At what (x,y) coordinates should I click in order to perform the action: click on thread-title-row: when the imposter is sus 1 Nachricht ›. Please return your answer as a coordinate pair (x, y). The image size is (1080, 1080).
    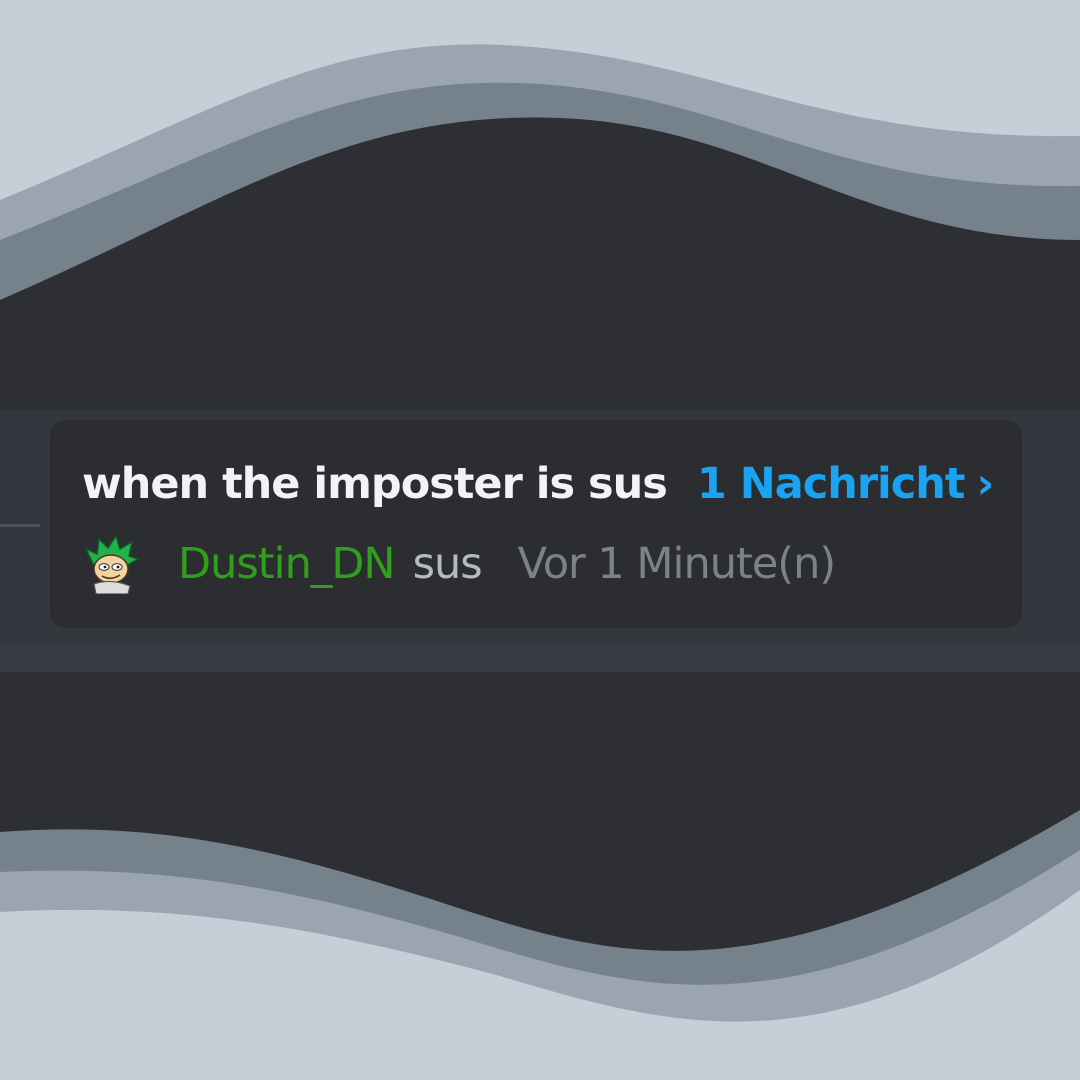
    Looking at the image, I should click on (538, 484).